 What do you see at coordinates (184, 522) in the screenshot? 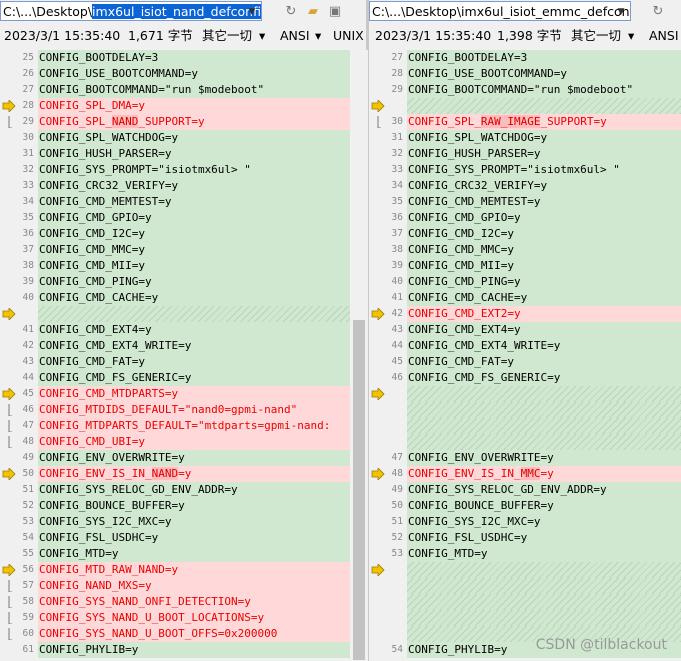
I see `left-code-line: 53 CONFIG_SYS_I2C_MXC=y` at bounding box center [184, 522].